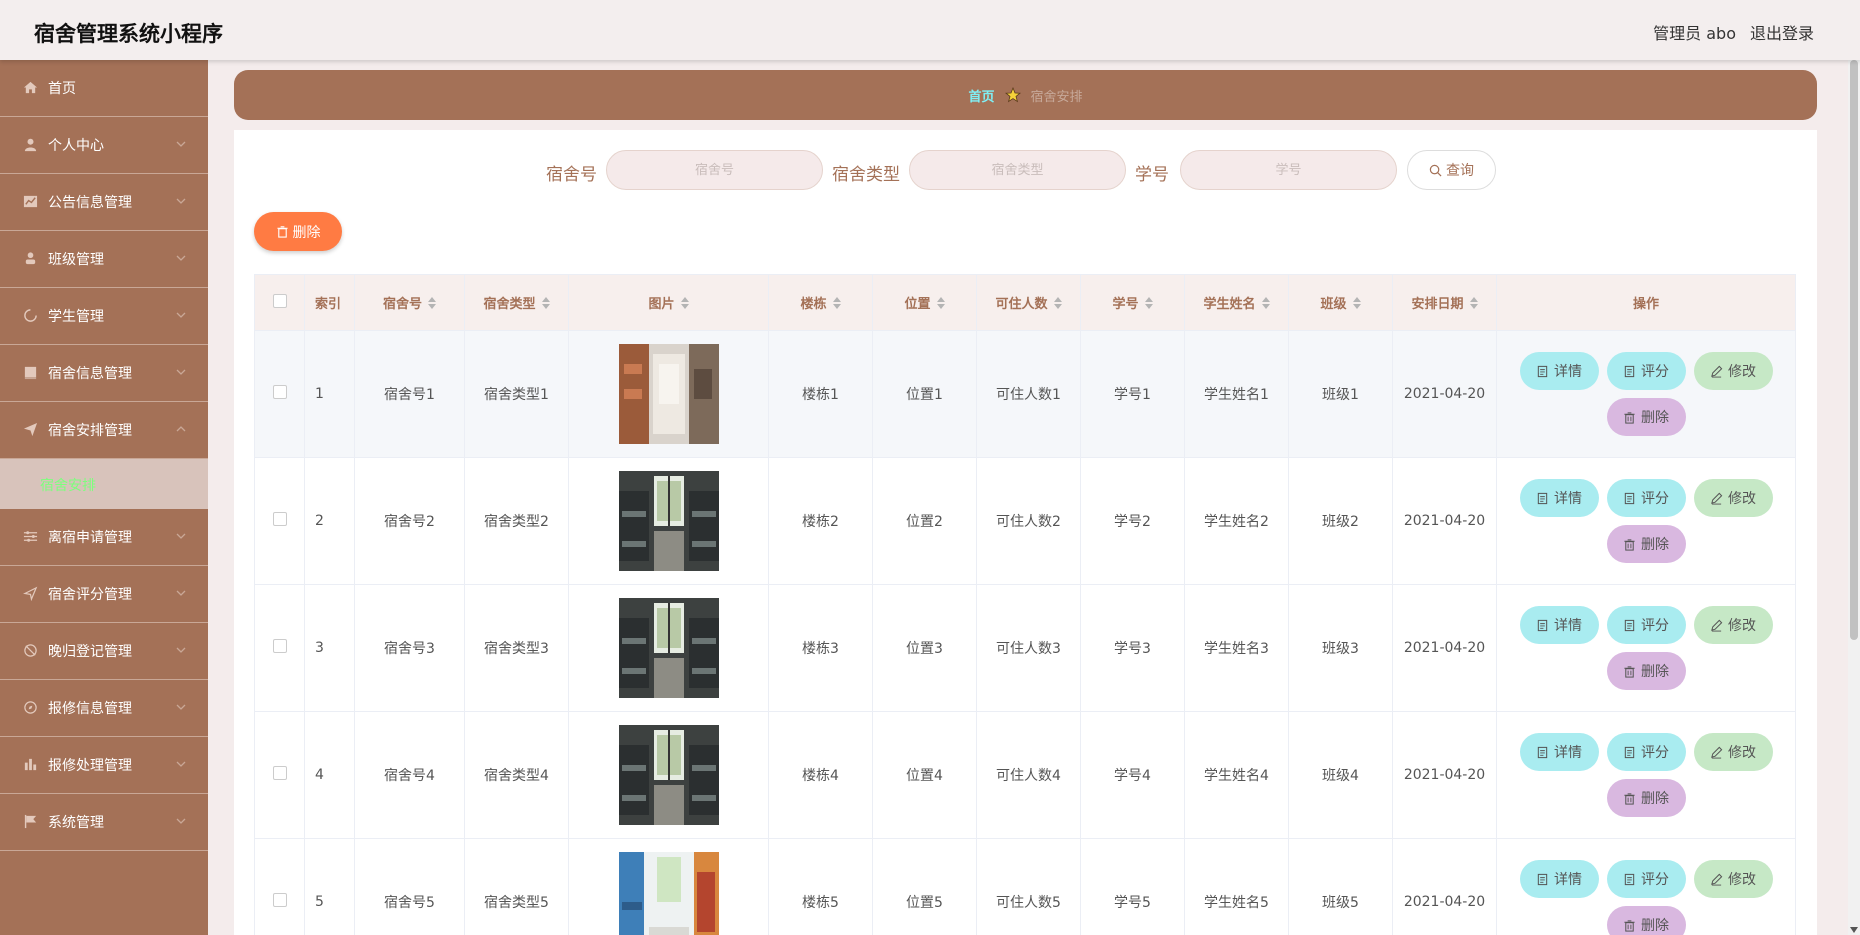 The height and width of the screenshot is (935, 1860). I want to click on rate-button-label: 评分, so click(1655, 499).